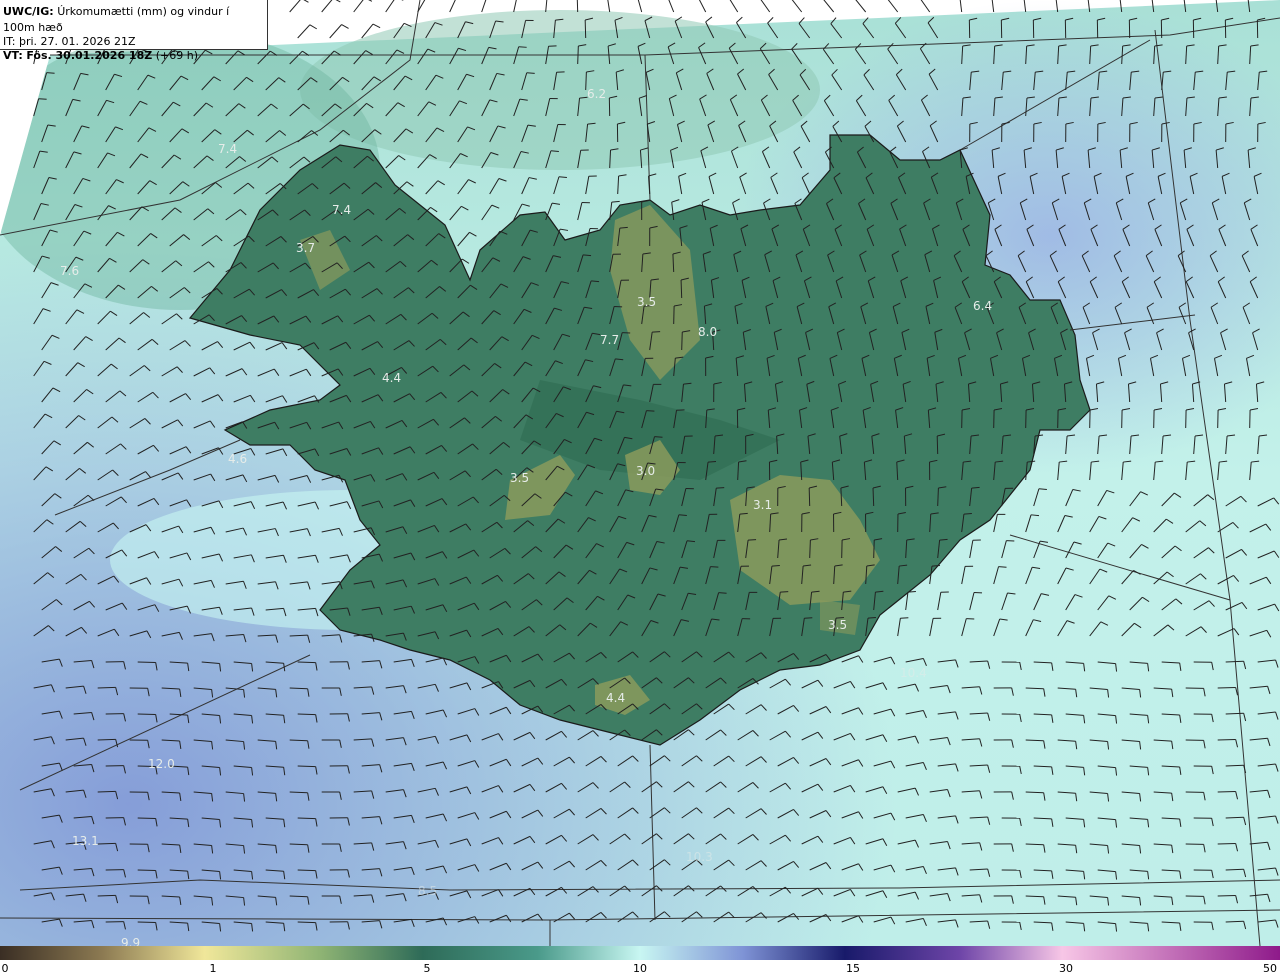 The height and width of the screenshot is (978, 1280). I want to click on init-time: þri. 27. 01. 2026 21Z, so click(77, 41).